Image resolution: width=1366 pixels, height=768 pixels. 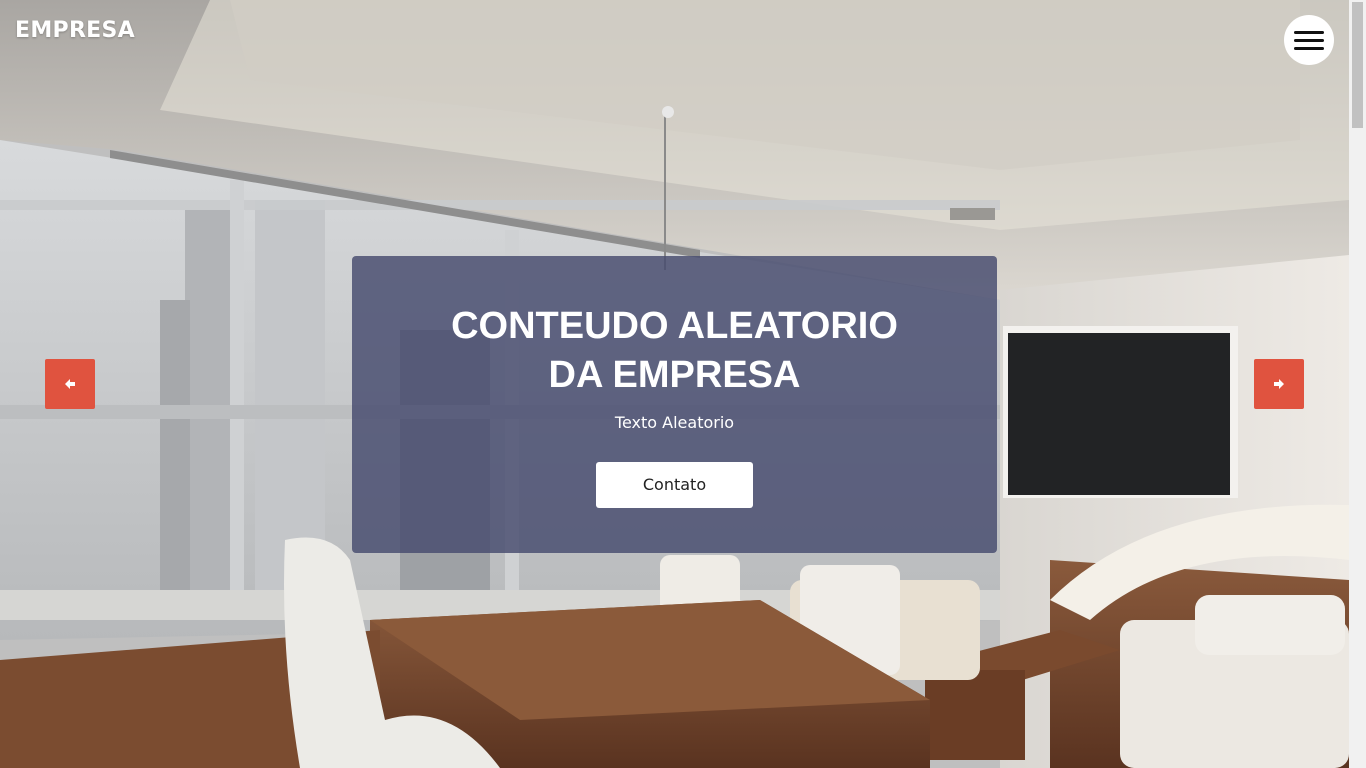 I want to click on hero-title-line-1: CONTEUDO ALEATORIO, so click(x=674, y=326).